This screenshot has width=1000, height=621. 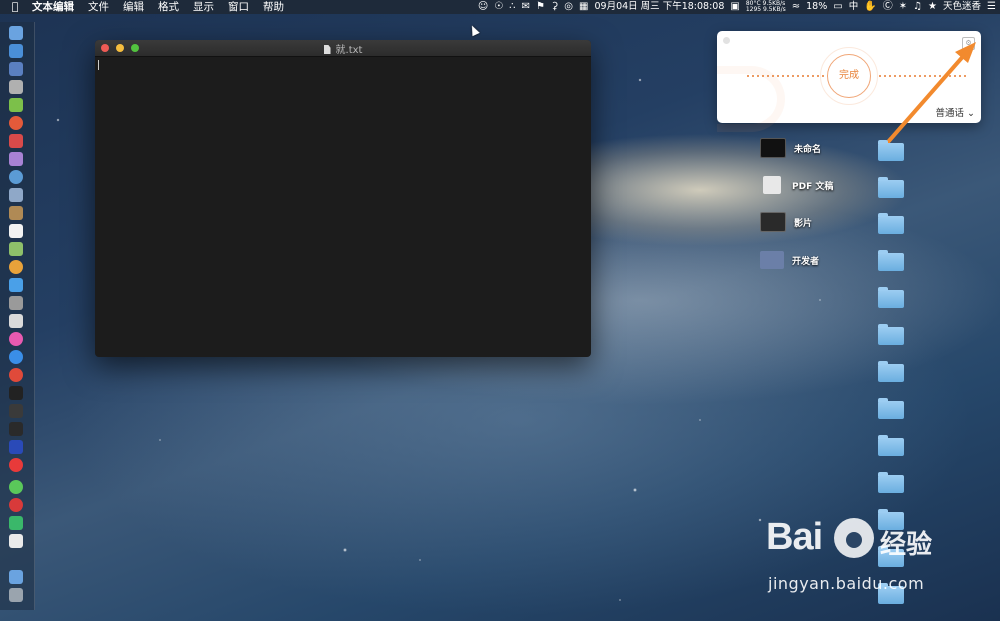 What do you see at coordinates (789, 260) in the screenshot?
I see `desktop-item-developer: 开发者` at bounding box center [789, 260].